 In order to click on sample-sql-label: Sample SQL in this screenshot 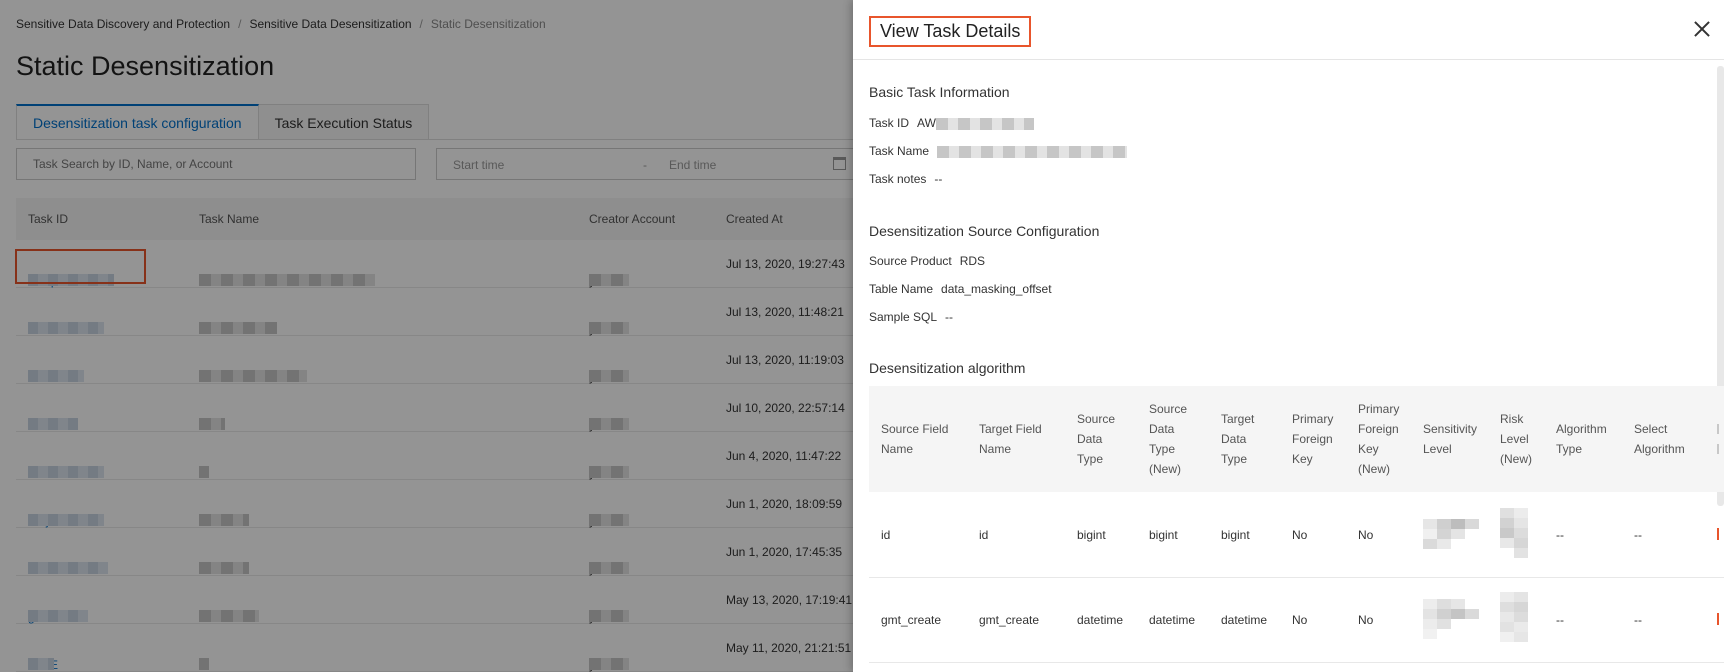, I will do `click(903, 317)`.